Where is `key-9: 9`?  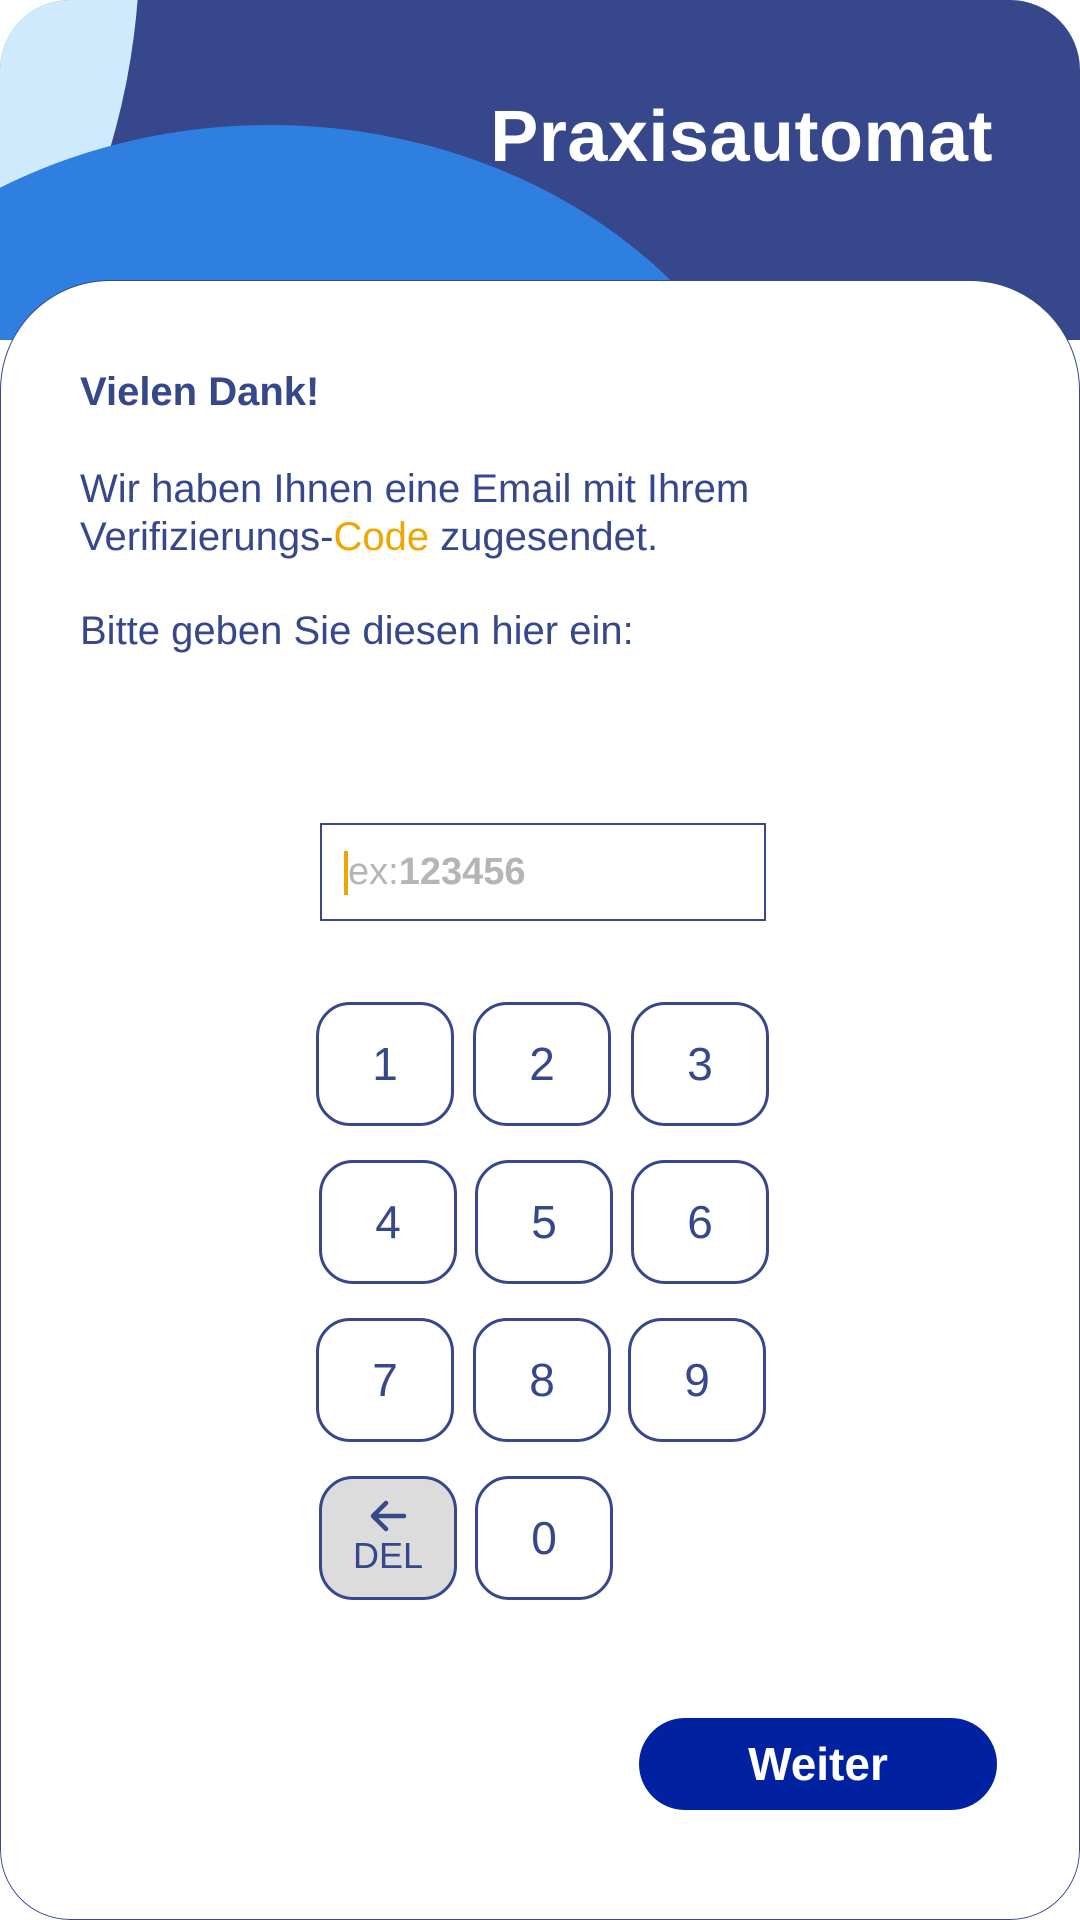 key-9: 9 is located at coordinates (697, 1380).